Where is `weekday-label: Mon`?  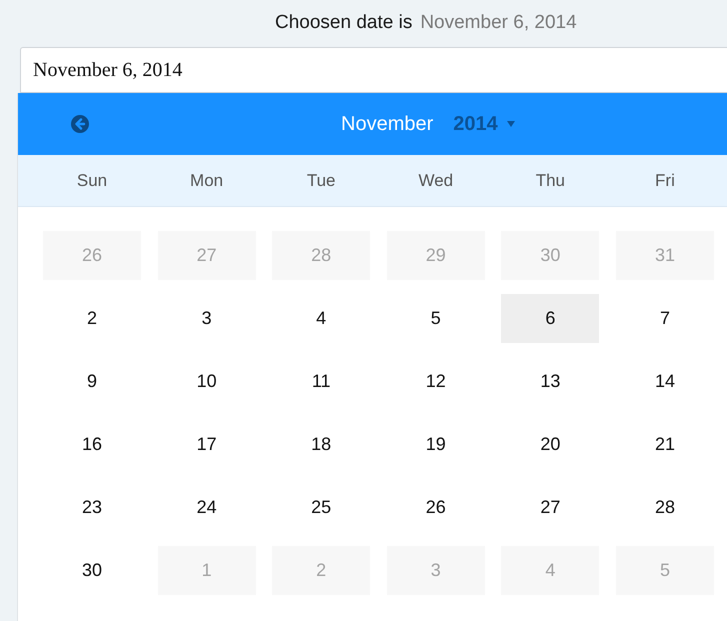 weekday-label: Mon is located at coordinates (206, 181).